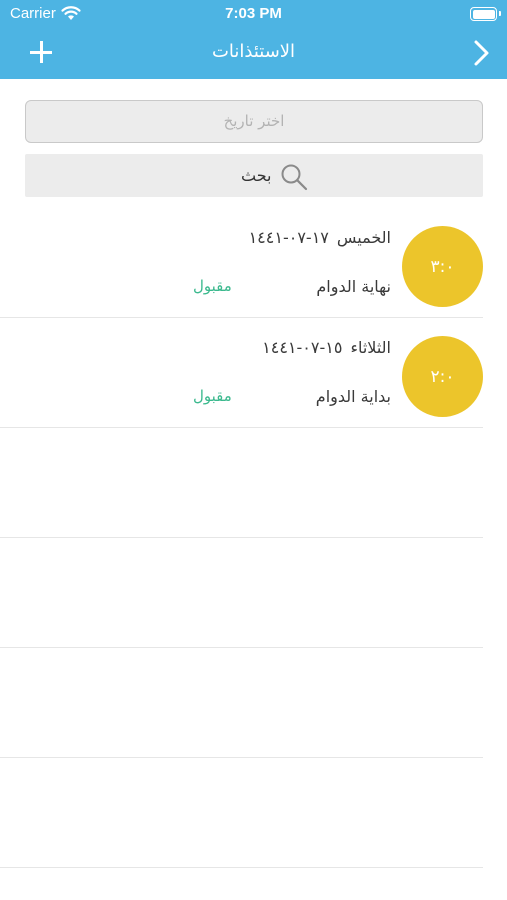  I want to click on app-header: Carrier 7:03 PM الاستئذانات, so click(253, 39).